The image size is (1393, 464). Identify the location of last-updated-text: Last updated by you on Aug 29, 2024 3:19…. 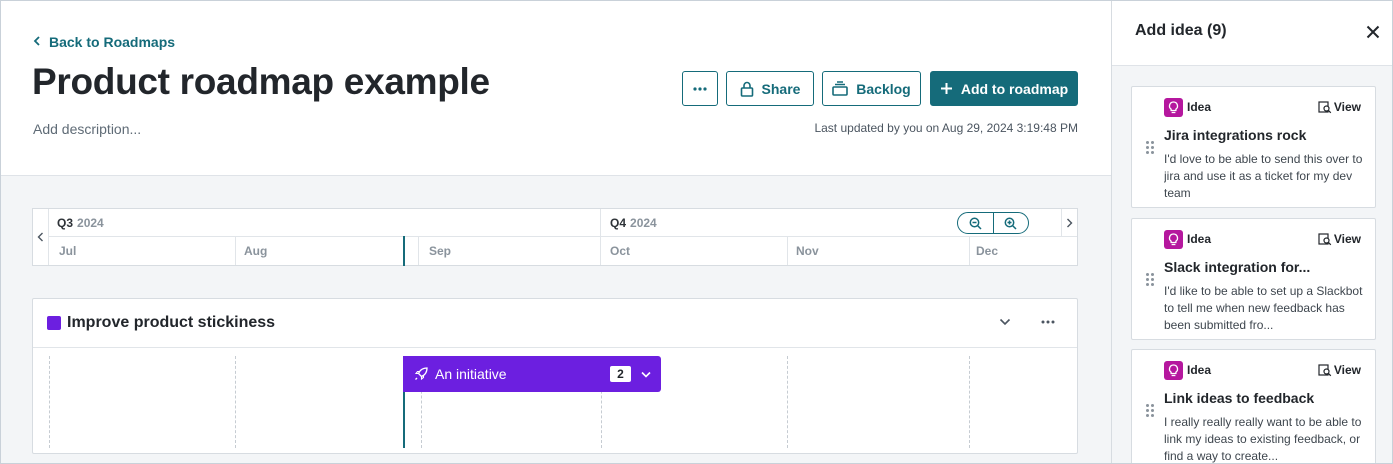
(946, 128).